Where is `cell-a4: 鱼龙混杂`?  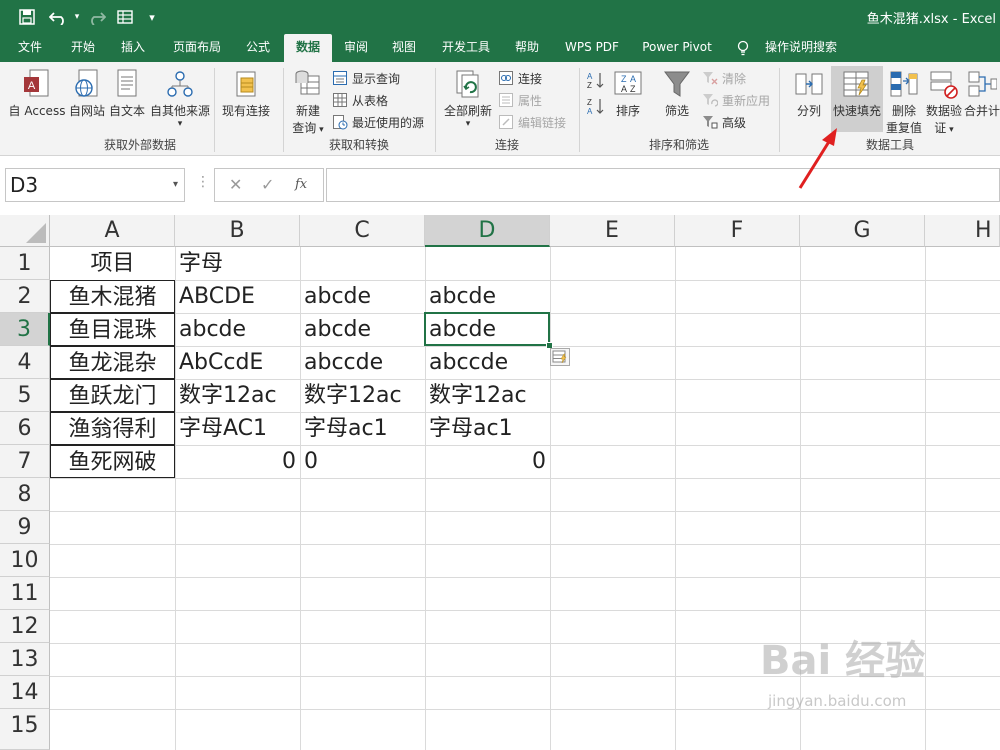
cell-a4: 鱼龙混杂 is located at coordinates (112, 362).